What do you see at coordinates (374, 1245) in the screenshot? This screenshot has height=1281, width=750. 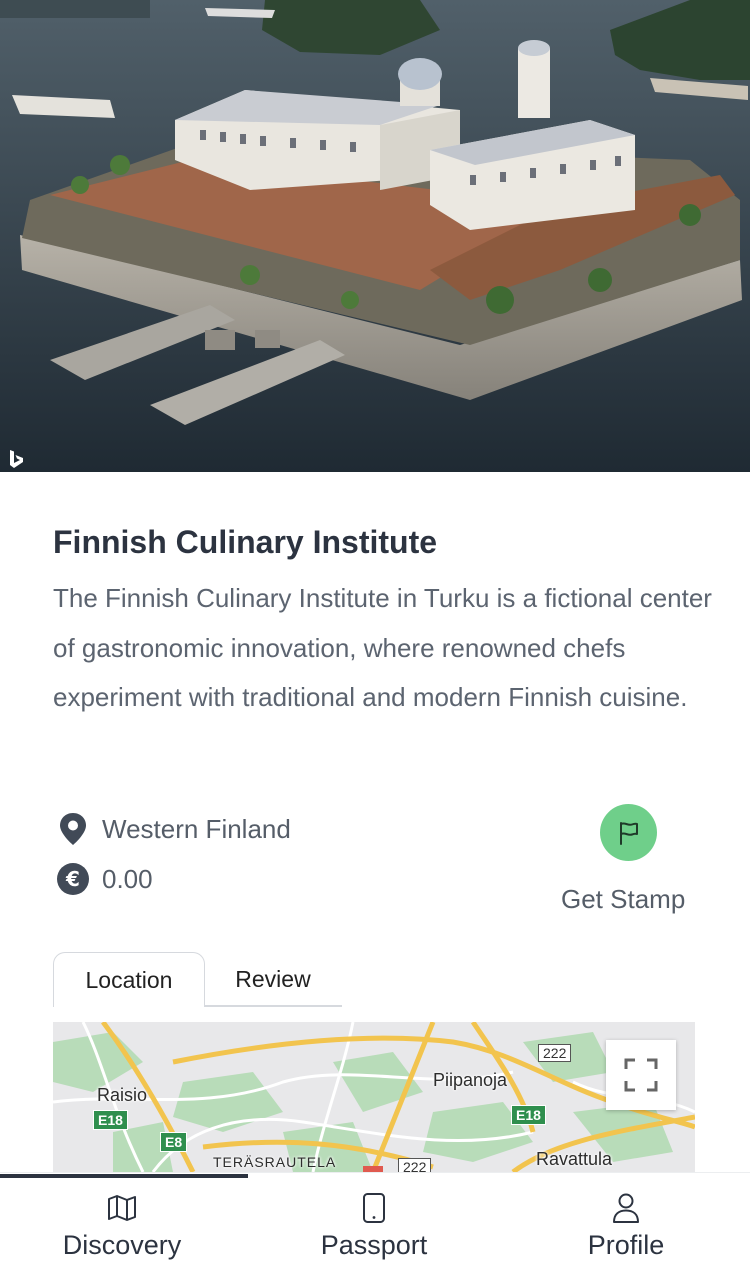 I see `nav-passport-label: Passport` at bounding box center [374, 1245].